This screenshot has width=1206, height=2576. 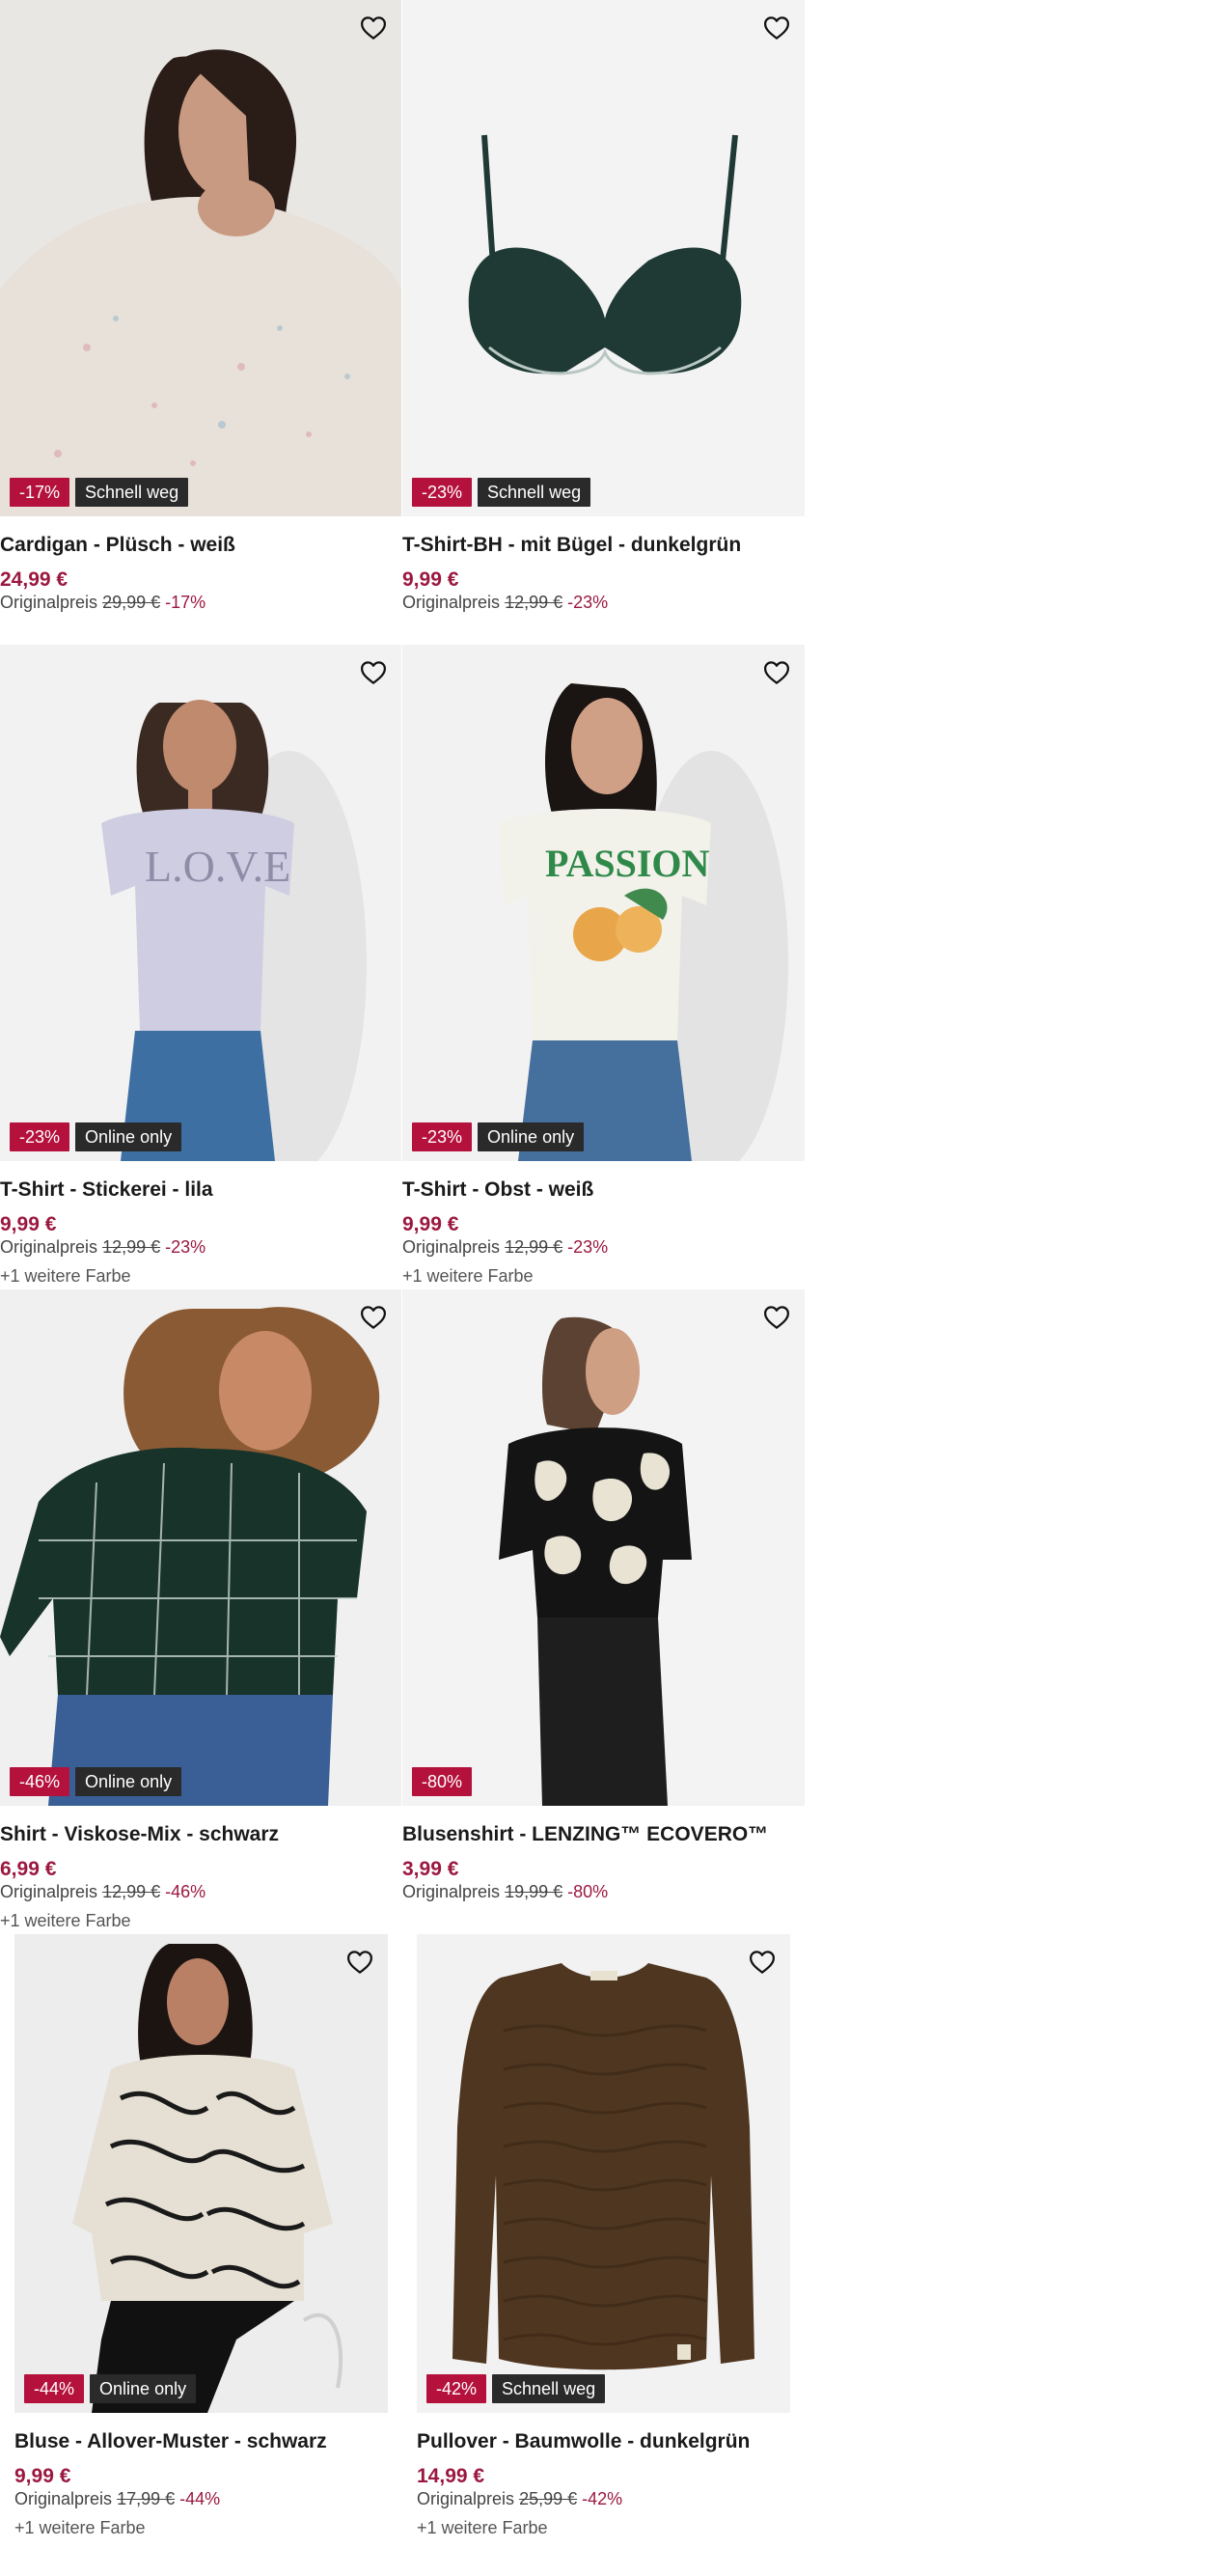 What do you see at coordinates (604, 903) in the screenshot?
I see `product-image: PASSION -23% Online only` at bounding box center [604, 903].